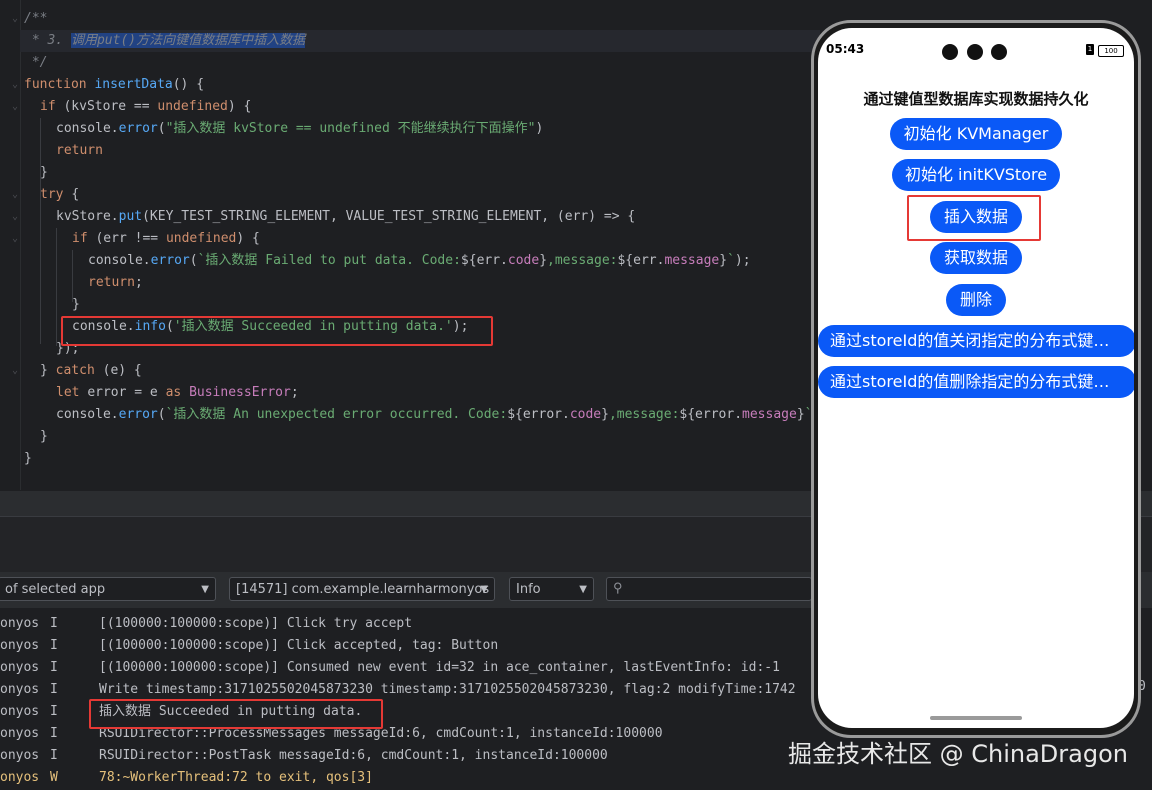 The image size is (1152, 790). I want to click on highlight-box-code-info, so click(277, 331).